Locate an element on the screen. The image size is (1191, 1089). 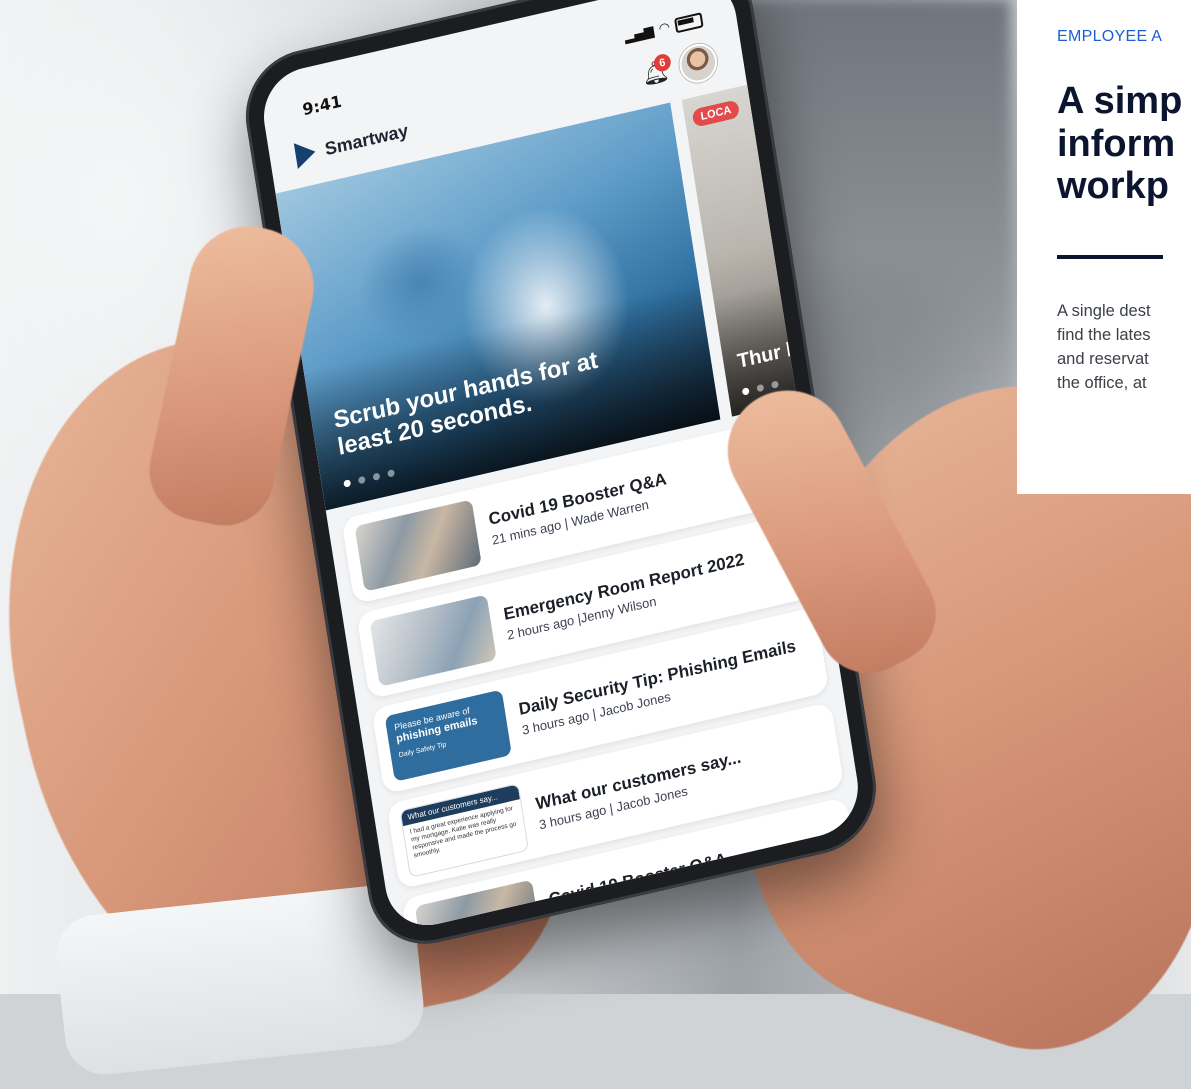
brand-name: Smartway is located at coordinates (366, 139).